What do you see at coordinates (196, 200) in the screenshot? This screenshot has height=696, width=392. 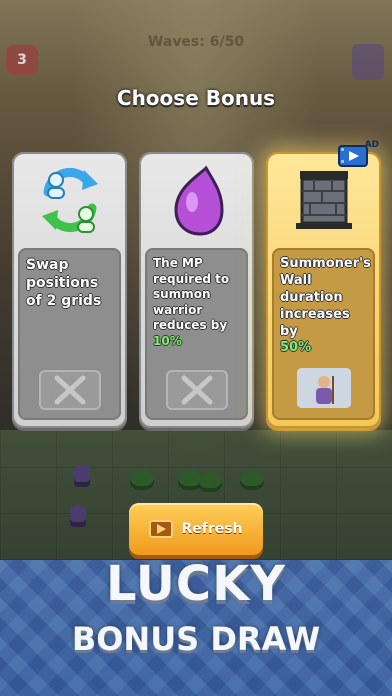 I see `purple-potion-icon` at bounding box center [196, 200].